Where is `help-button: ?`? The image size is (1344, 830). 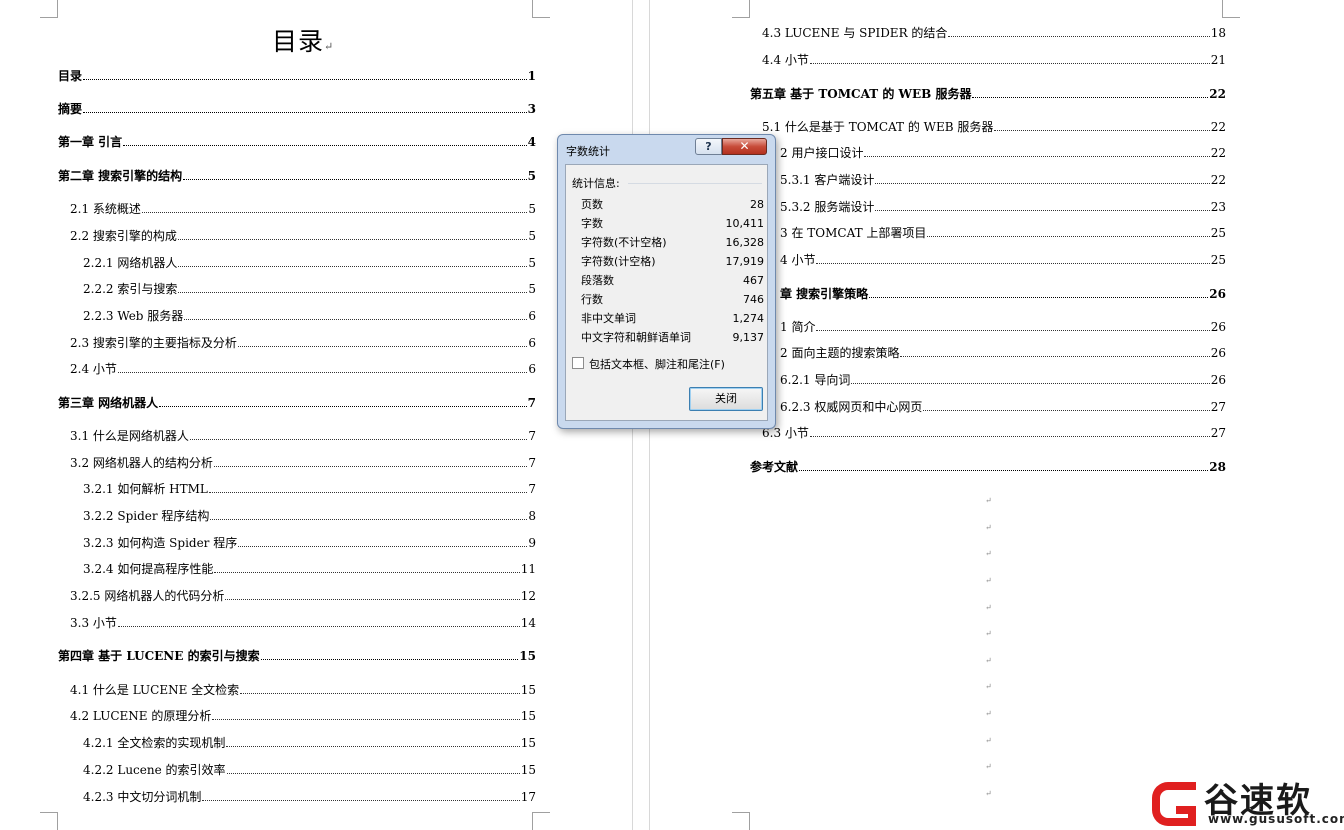
help-button: ? is located at coordinates (708, 146).